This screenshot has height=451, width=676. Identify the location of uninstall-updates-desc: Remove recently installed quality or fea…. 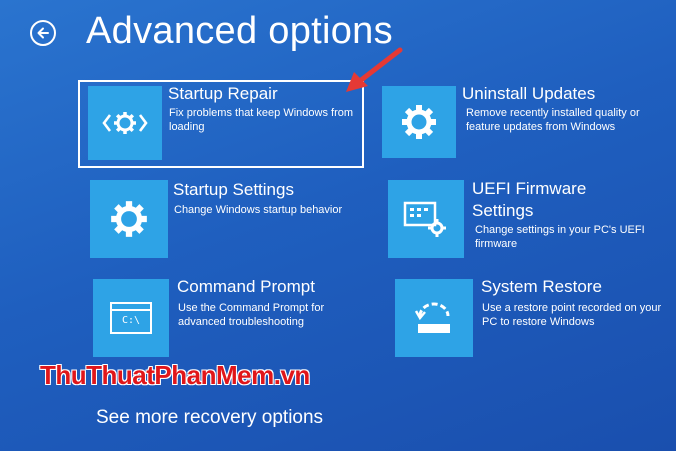
(553, 120).